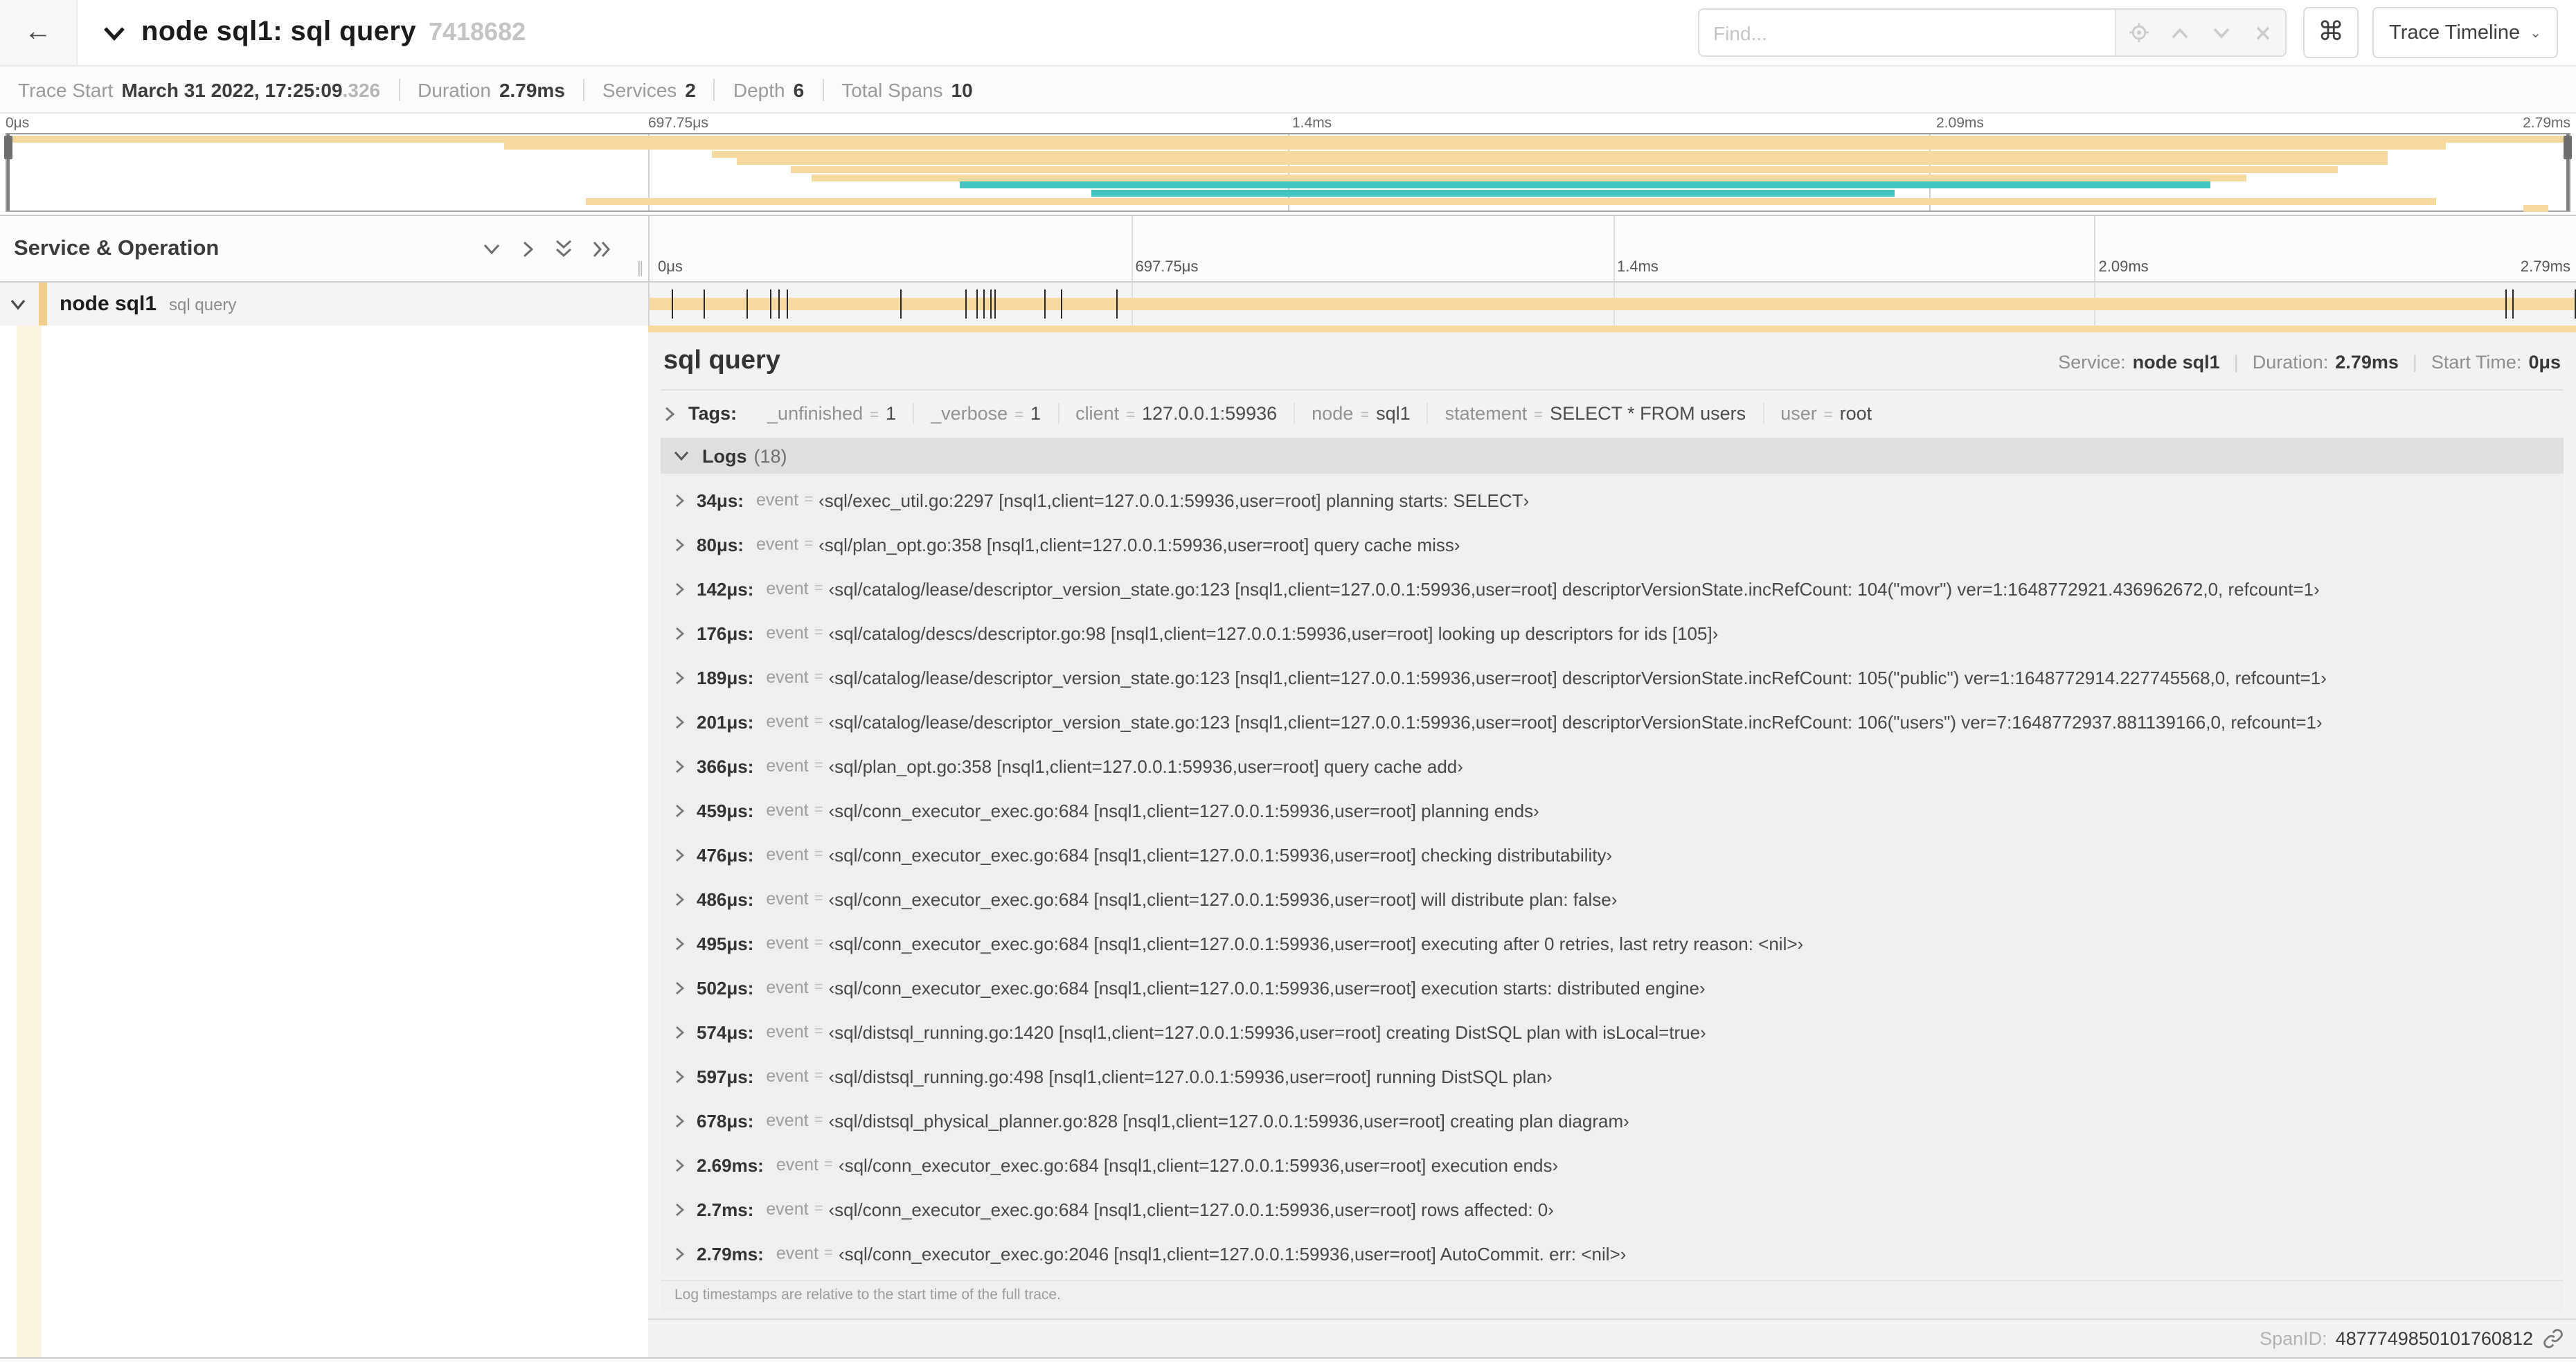  I want to click on tags-label: Tags:, so click(712, 413).